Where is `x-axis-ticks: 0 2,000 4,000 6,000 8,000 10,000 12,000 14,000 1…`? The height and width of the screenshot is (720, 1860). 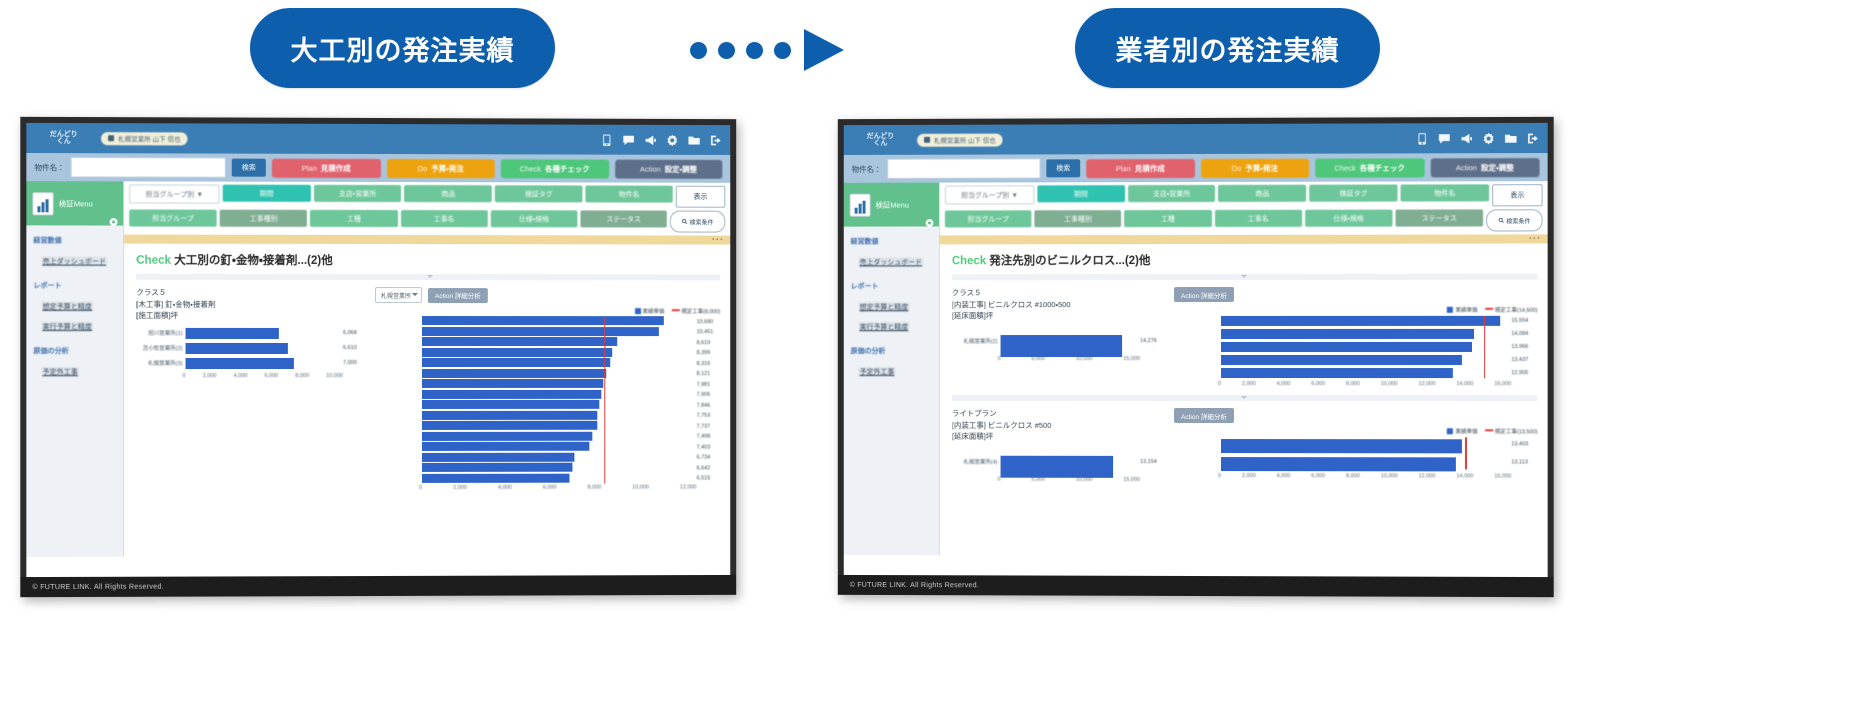 x-axis-ticks: 0 2,000 4,000 6,000 8,000 10,000 12,000 14,000 1… is located at coordinates (1364, 384).